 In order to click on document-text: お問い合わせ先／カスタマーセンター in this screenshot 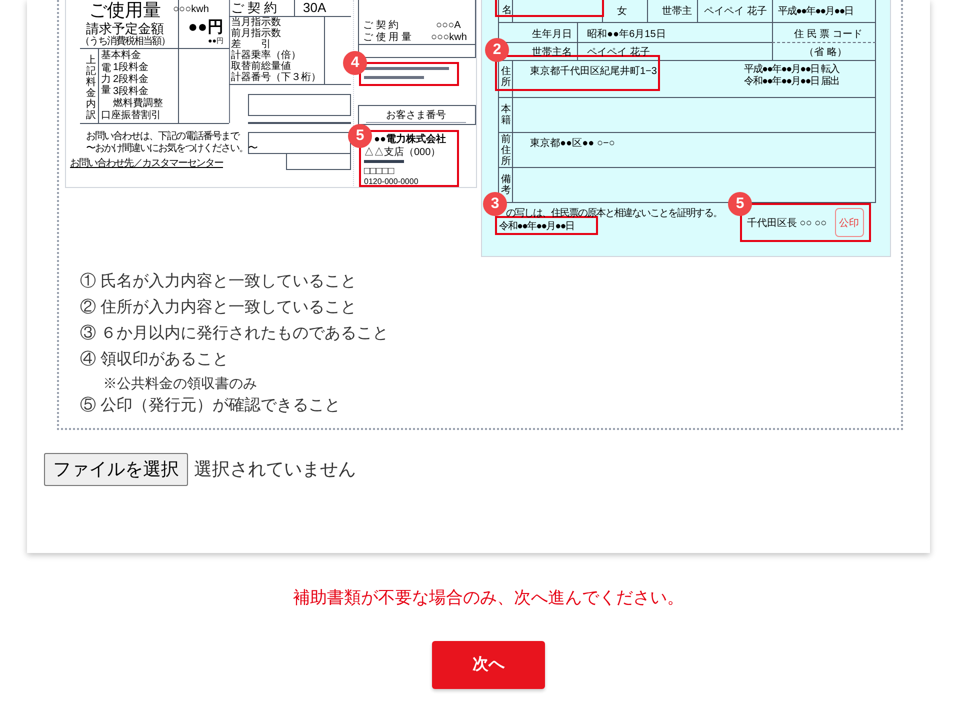, I will do `click(146, 163)`.